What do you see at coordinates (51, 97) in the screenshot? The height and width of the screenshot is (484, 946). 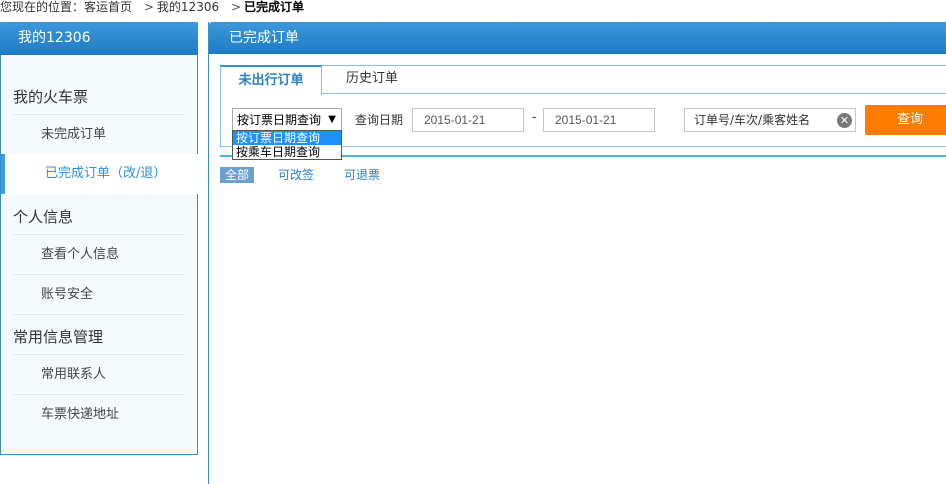 I see `sidebar-group-tickets: 我的火车票` at bounding box center [51, 97].